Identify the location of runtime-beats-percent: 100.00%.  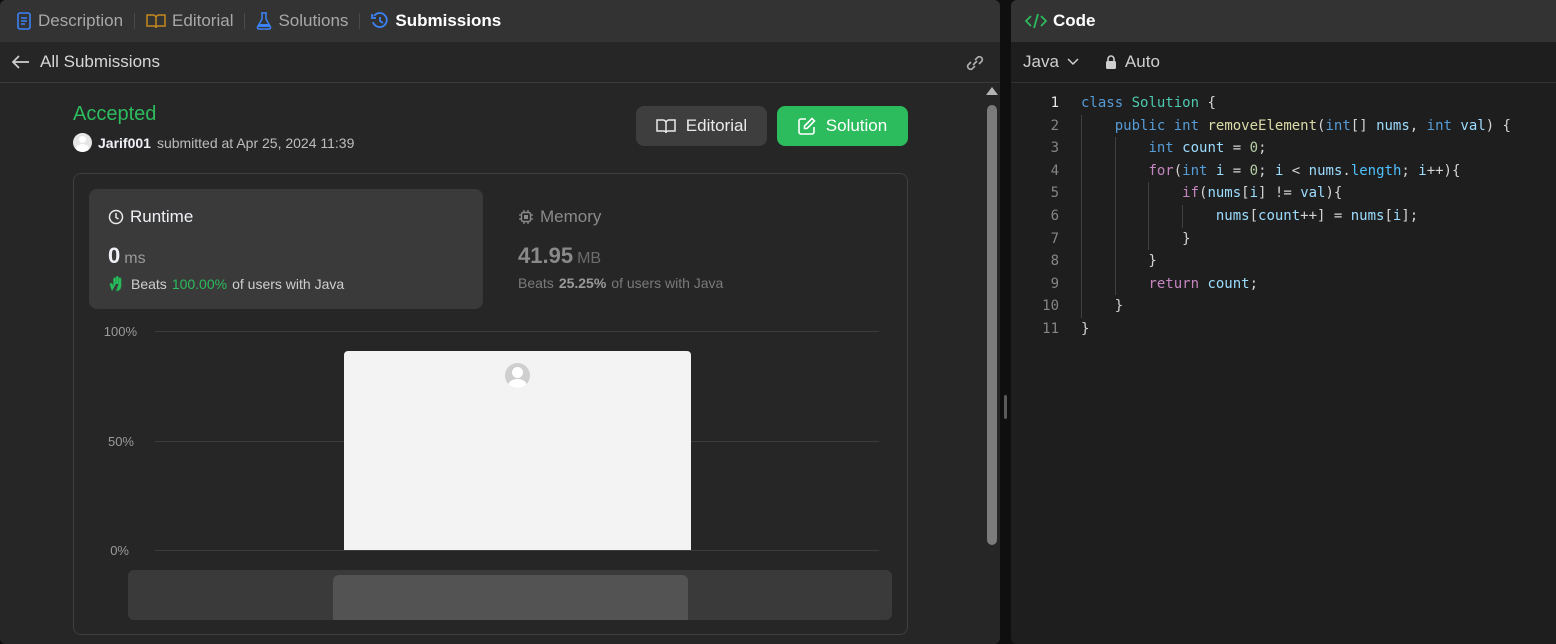
(199, 284).